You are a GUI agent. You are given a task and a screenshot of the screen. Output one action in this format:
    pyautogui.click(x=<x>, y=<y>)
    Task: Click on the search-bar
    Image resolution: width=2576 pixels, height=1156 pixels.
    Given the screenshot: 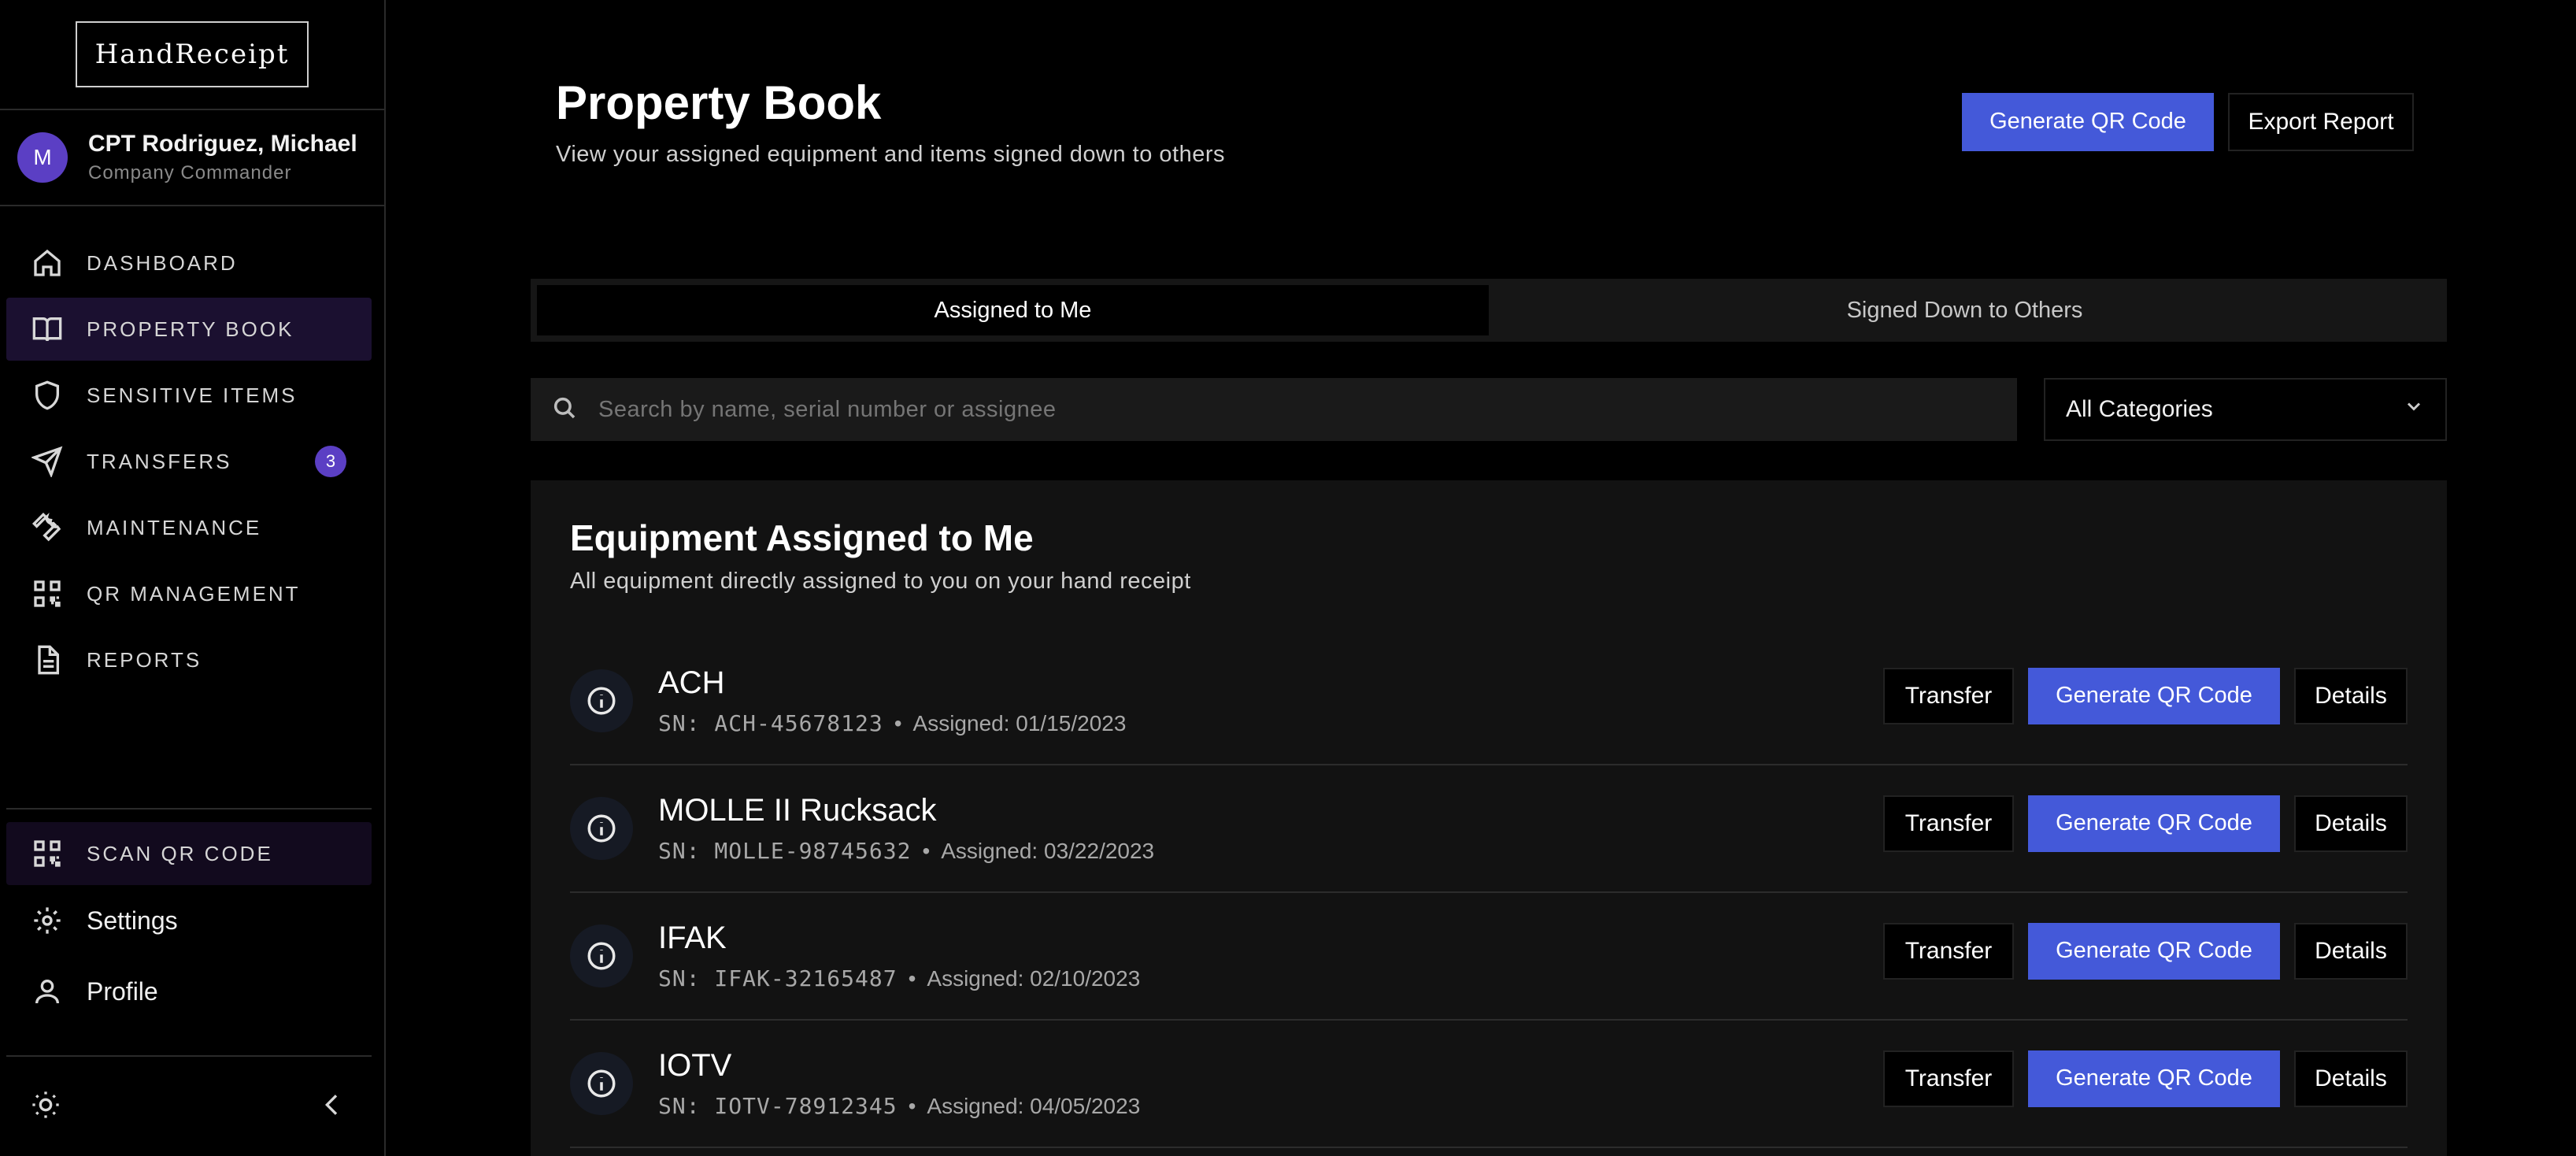 What is the action you would take?
    pyautogui.click(x=1274, y=409)
    